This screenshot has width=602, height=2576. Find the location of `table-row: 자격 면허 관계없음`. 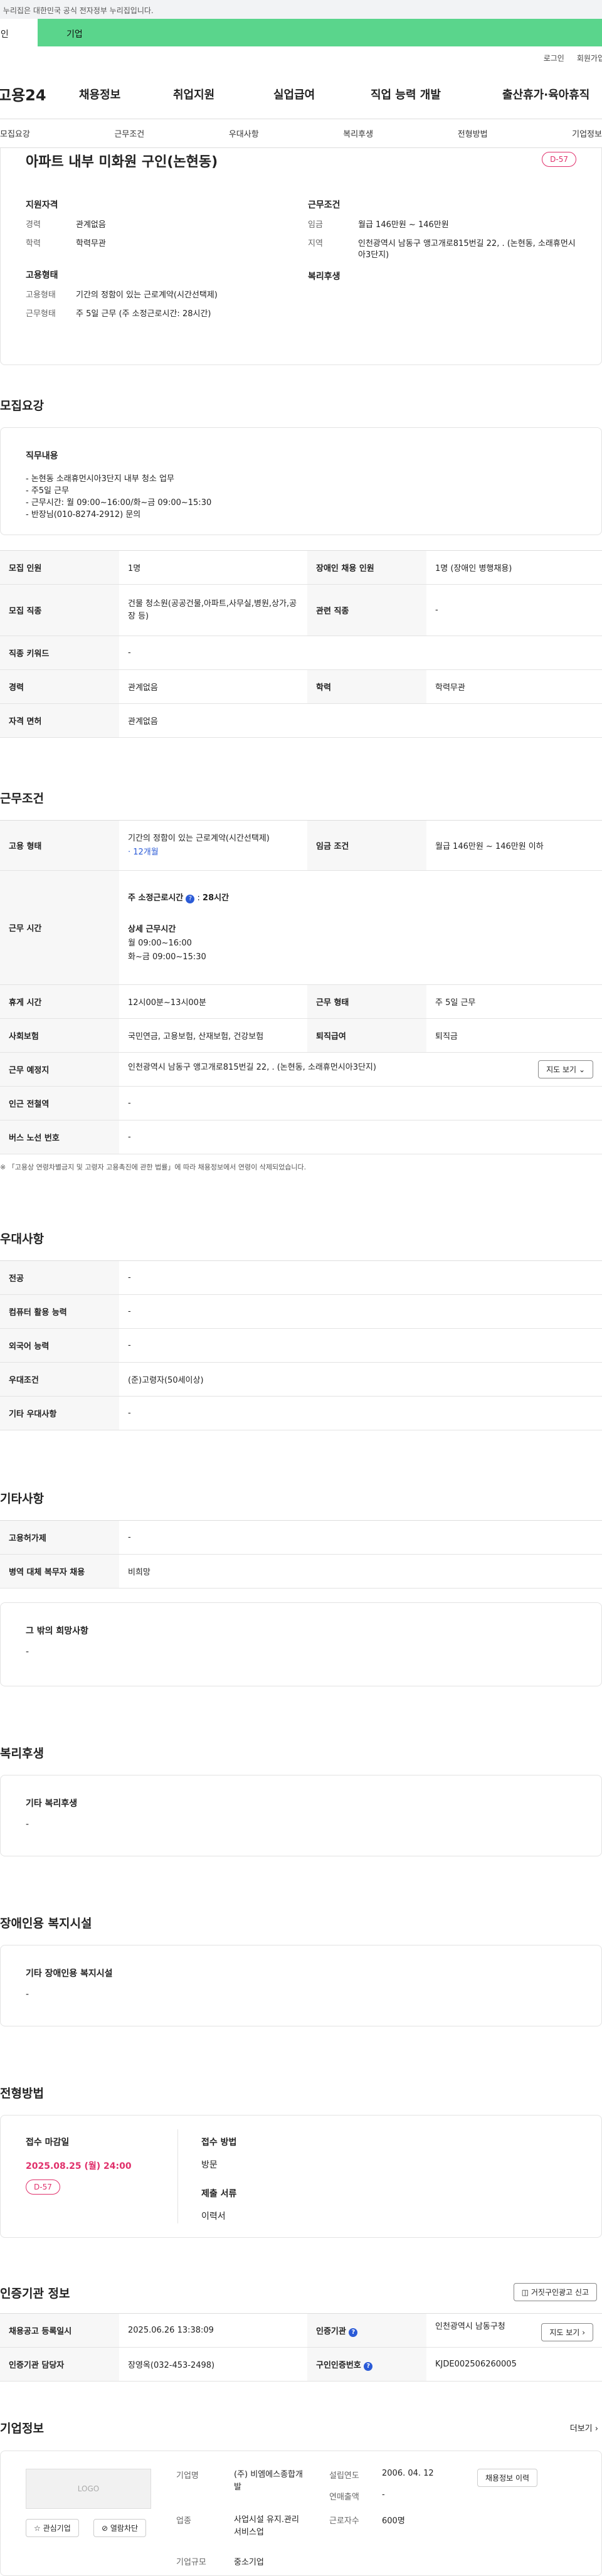

table-row: 자격 면허 관계없음 is located at coordinates (301, 721).